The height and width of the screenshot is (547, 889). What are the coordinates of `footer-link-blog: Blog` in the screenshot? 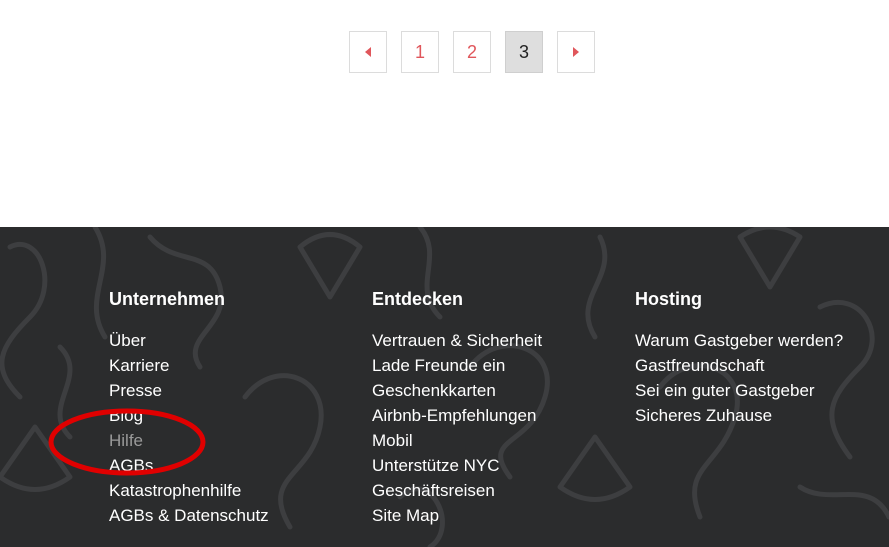 It's located at (189, 415).